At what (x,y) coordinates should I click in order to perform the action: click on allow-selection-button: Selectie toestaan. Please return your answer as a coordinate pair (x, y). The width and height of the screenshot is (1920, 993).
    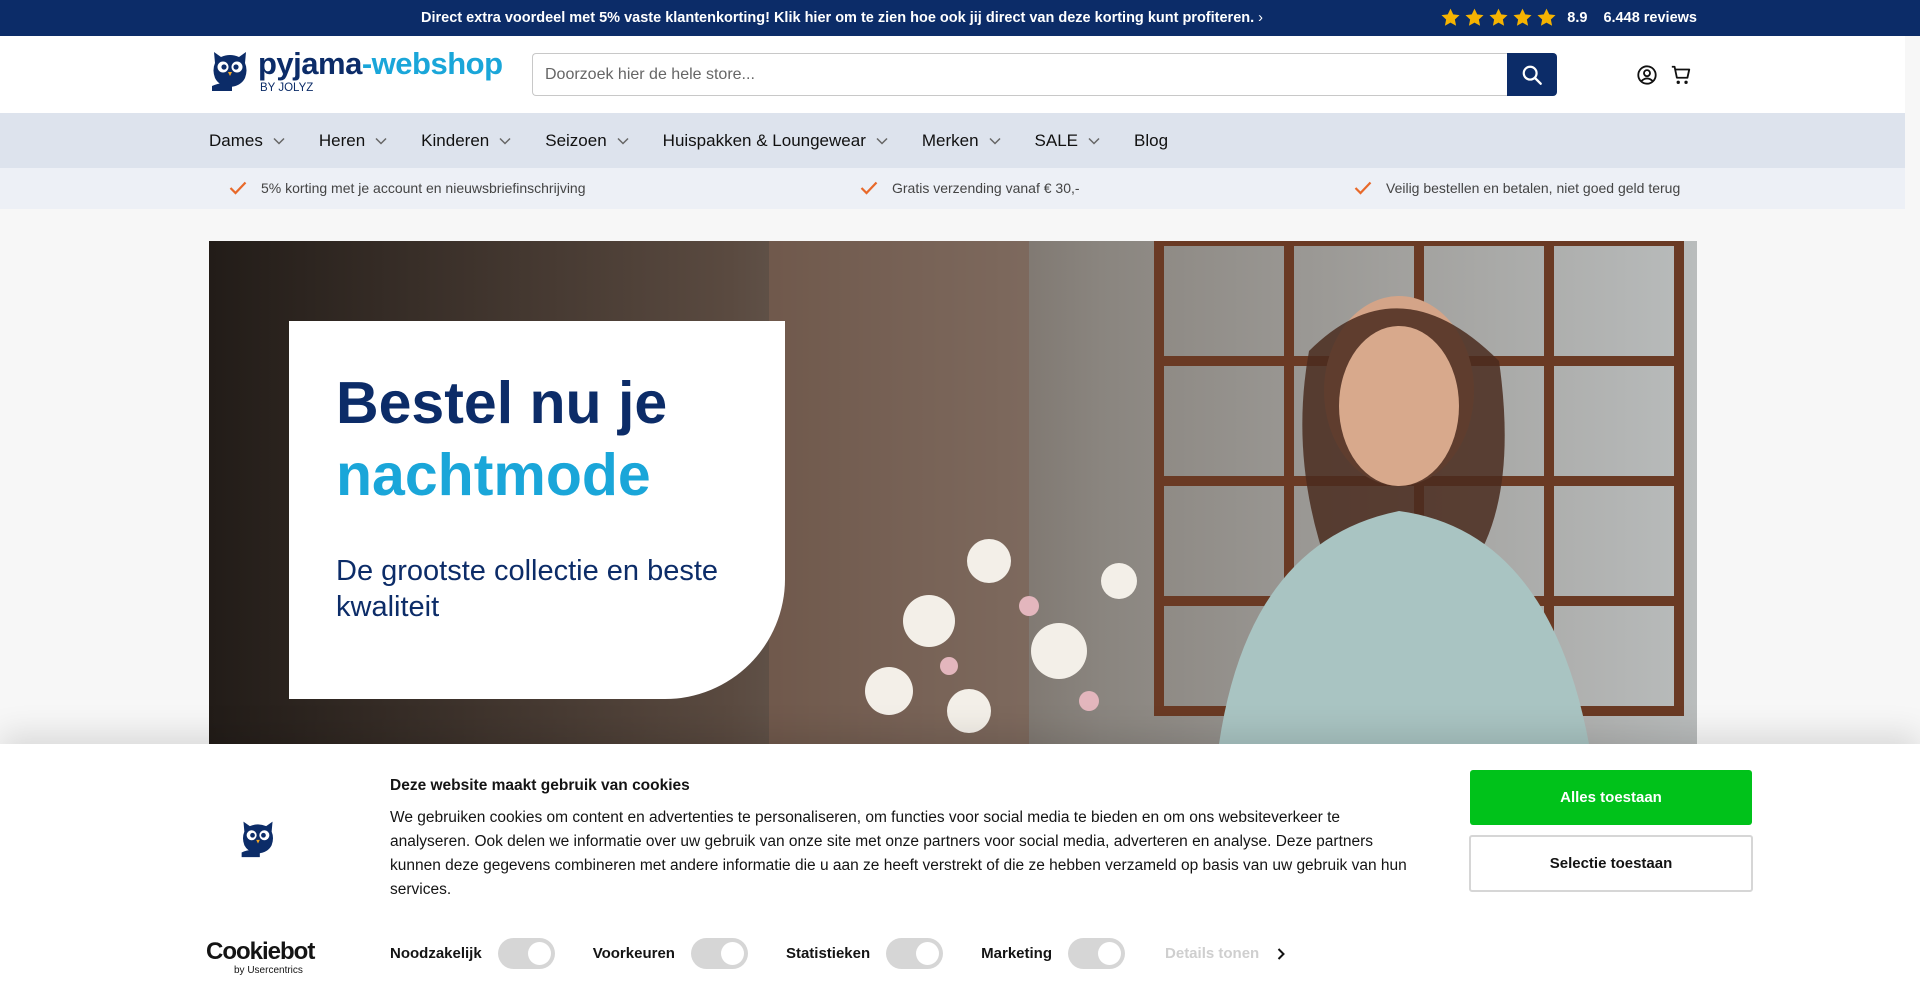
    Looking at the image, I should click on (1611, 863).